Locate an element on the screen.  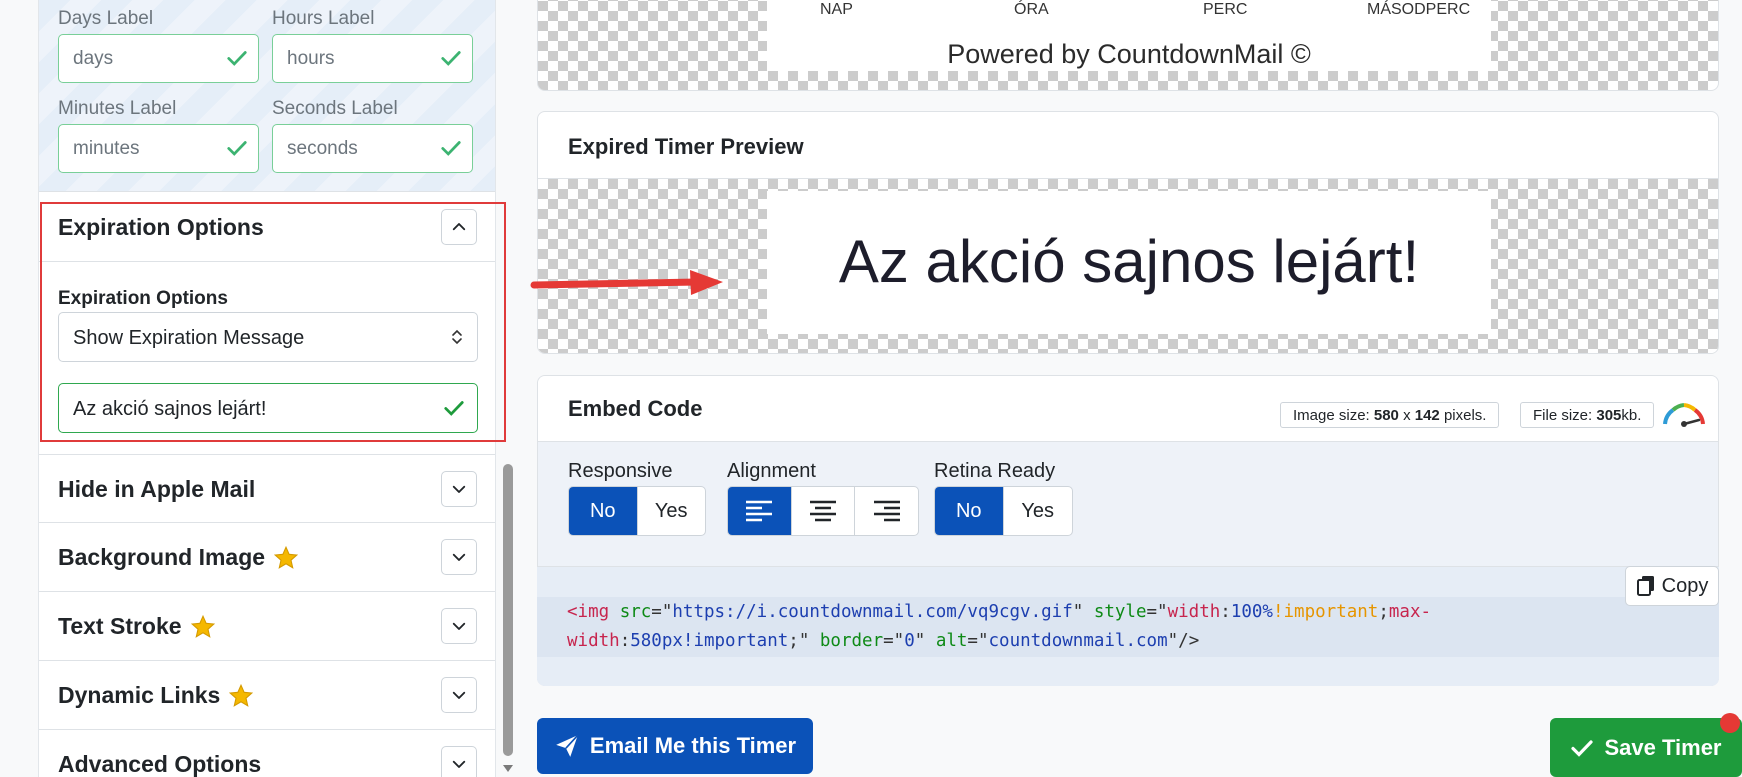
section-title: Hide in Apple Mail is located at coordinates (157, 489).